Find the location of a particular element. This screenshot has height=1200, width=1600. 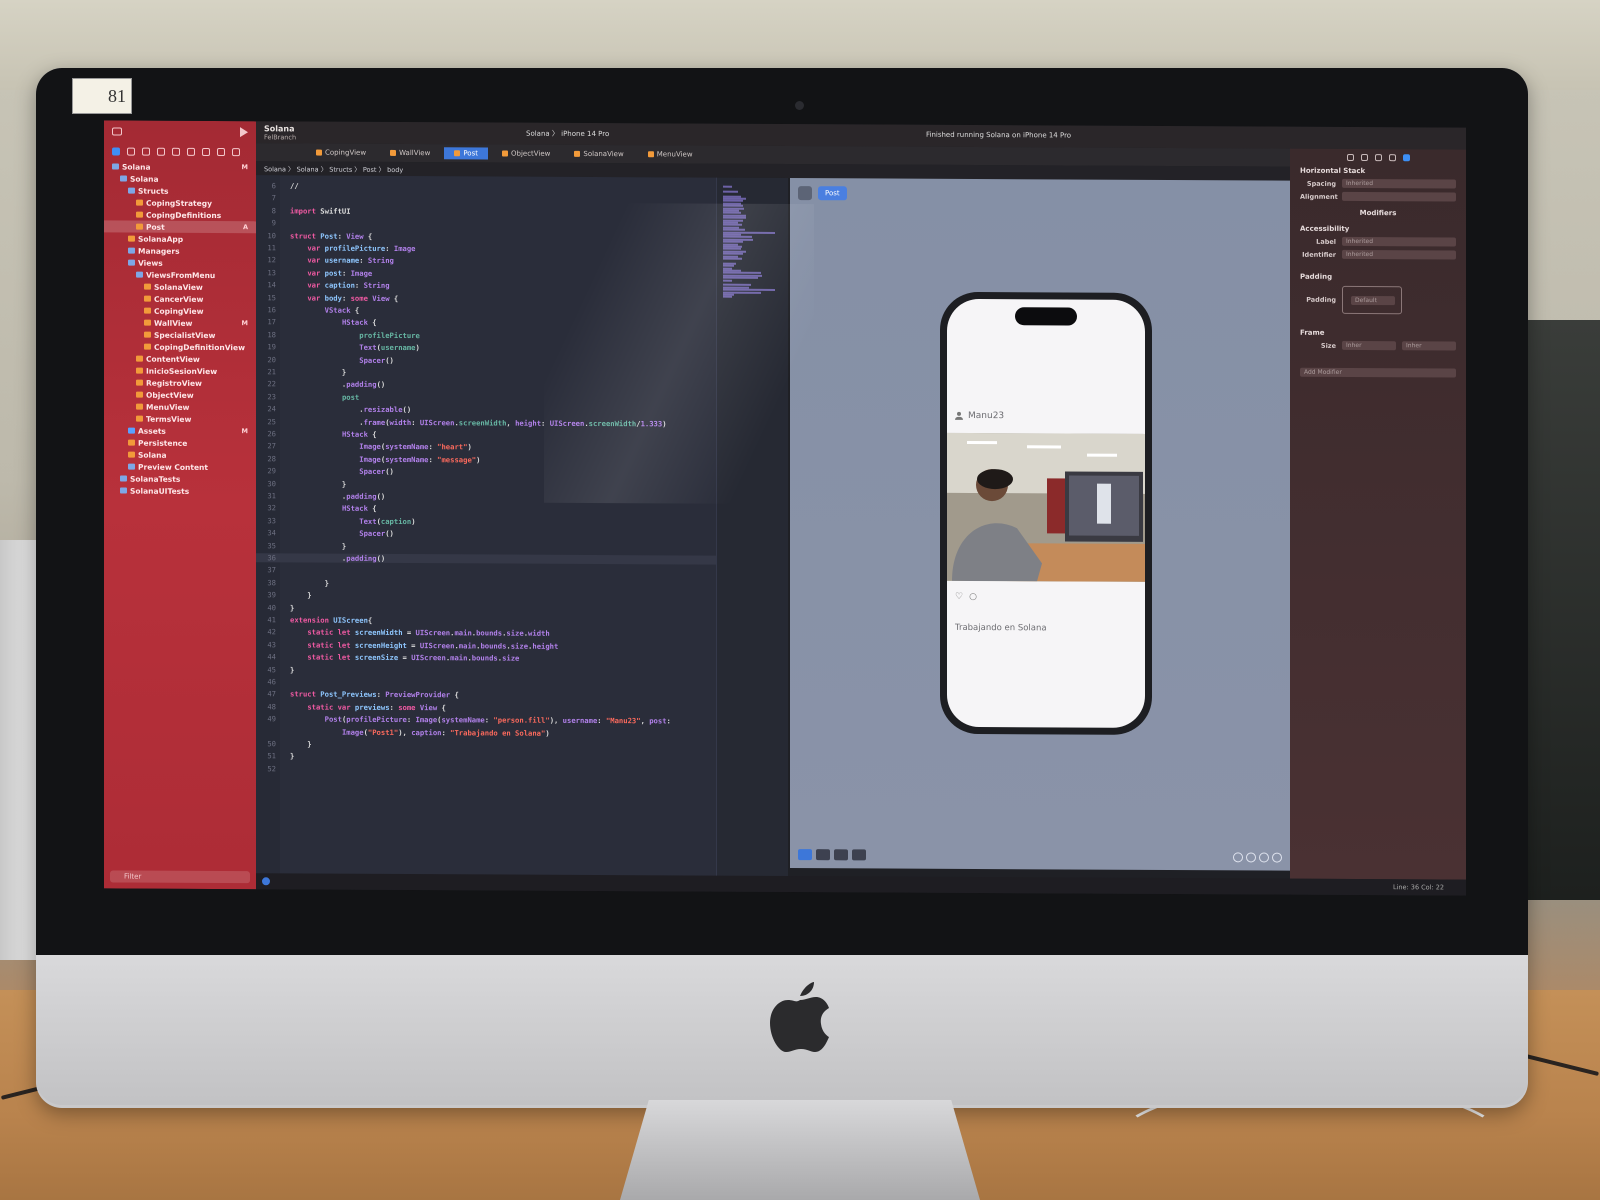

device-settings-icon is located at coordinates (859, 855).